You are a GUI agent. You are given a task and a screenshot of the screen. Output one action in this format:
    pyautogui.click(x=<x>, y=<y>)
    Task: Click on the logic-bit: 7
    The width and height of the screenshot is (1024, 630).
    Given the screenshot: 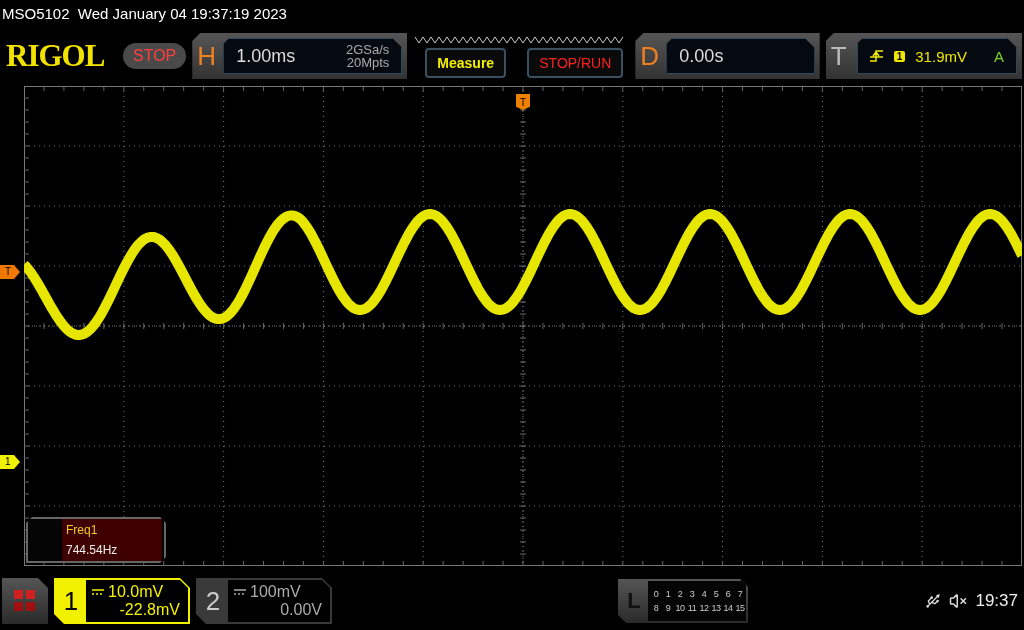 What is the action you would take?
    pyautogui.click(x=740, y=594)
    